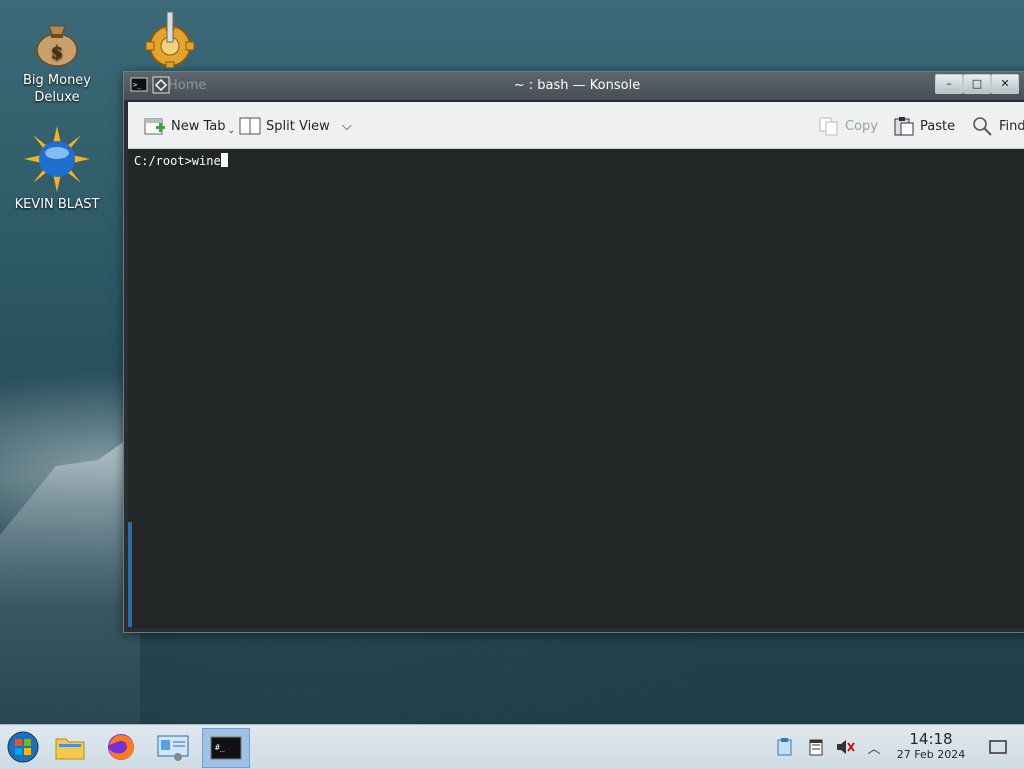  What do you see at coordinates (931, 739) in the screenshot?
I see `clock-time: 14:18` at bounding box center [931, 739].